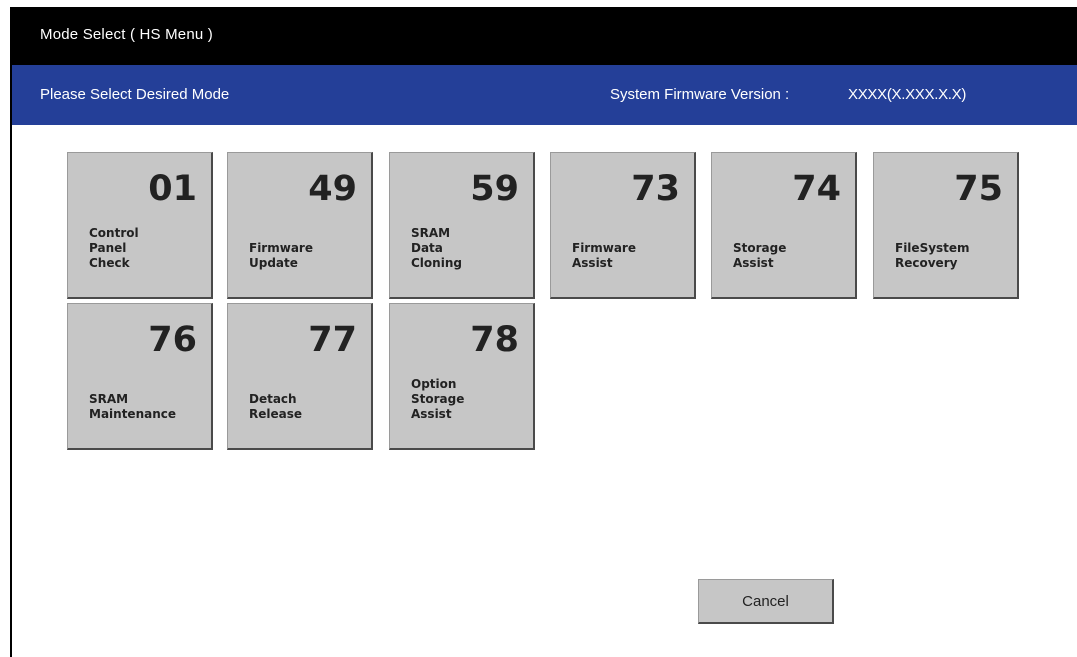 This screenshot has width=1077, height=657. What do you see at coordinates (655, 189) in the screenshot?
I see `mode-number: 73` at bounding box center [655, 189].